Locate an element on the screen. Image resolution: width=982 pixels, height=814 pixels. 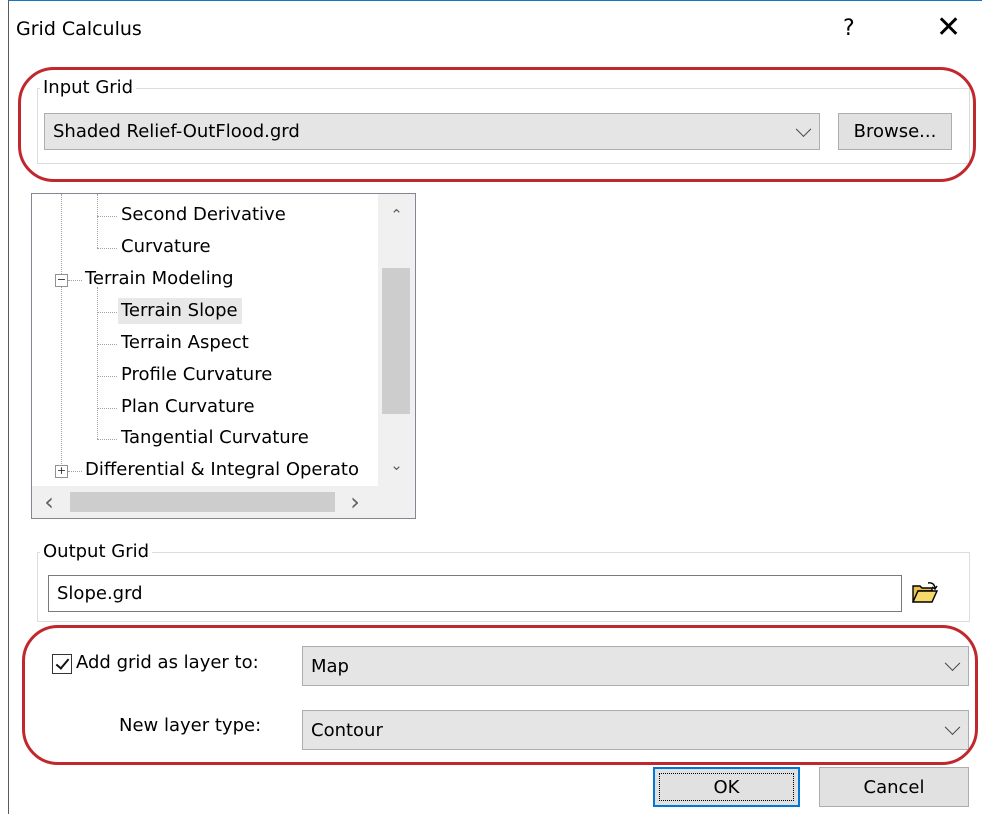
tree-item-curvature: Curvature is located at coordinates (166, 246).